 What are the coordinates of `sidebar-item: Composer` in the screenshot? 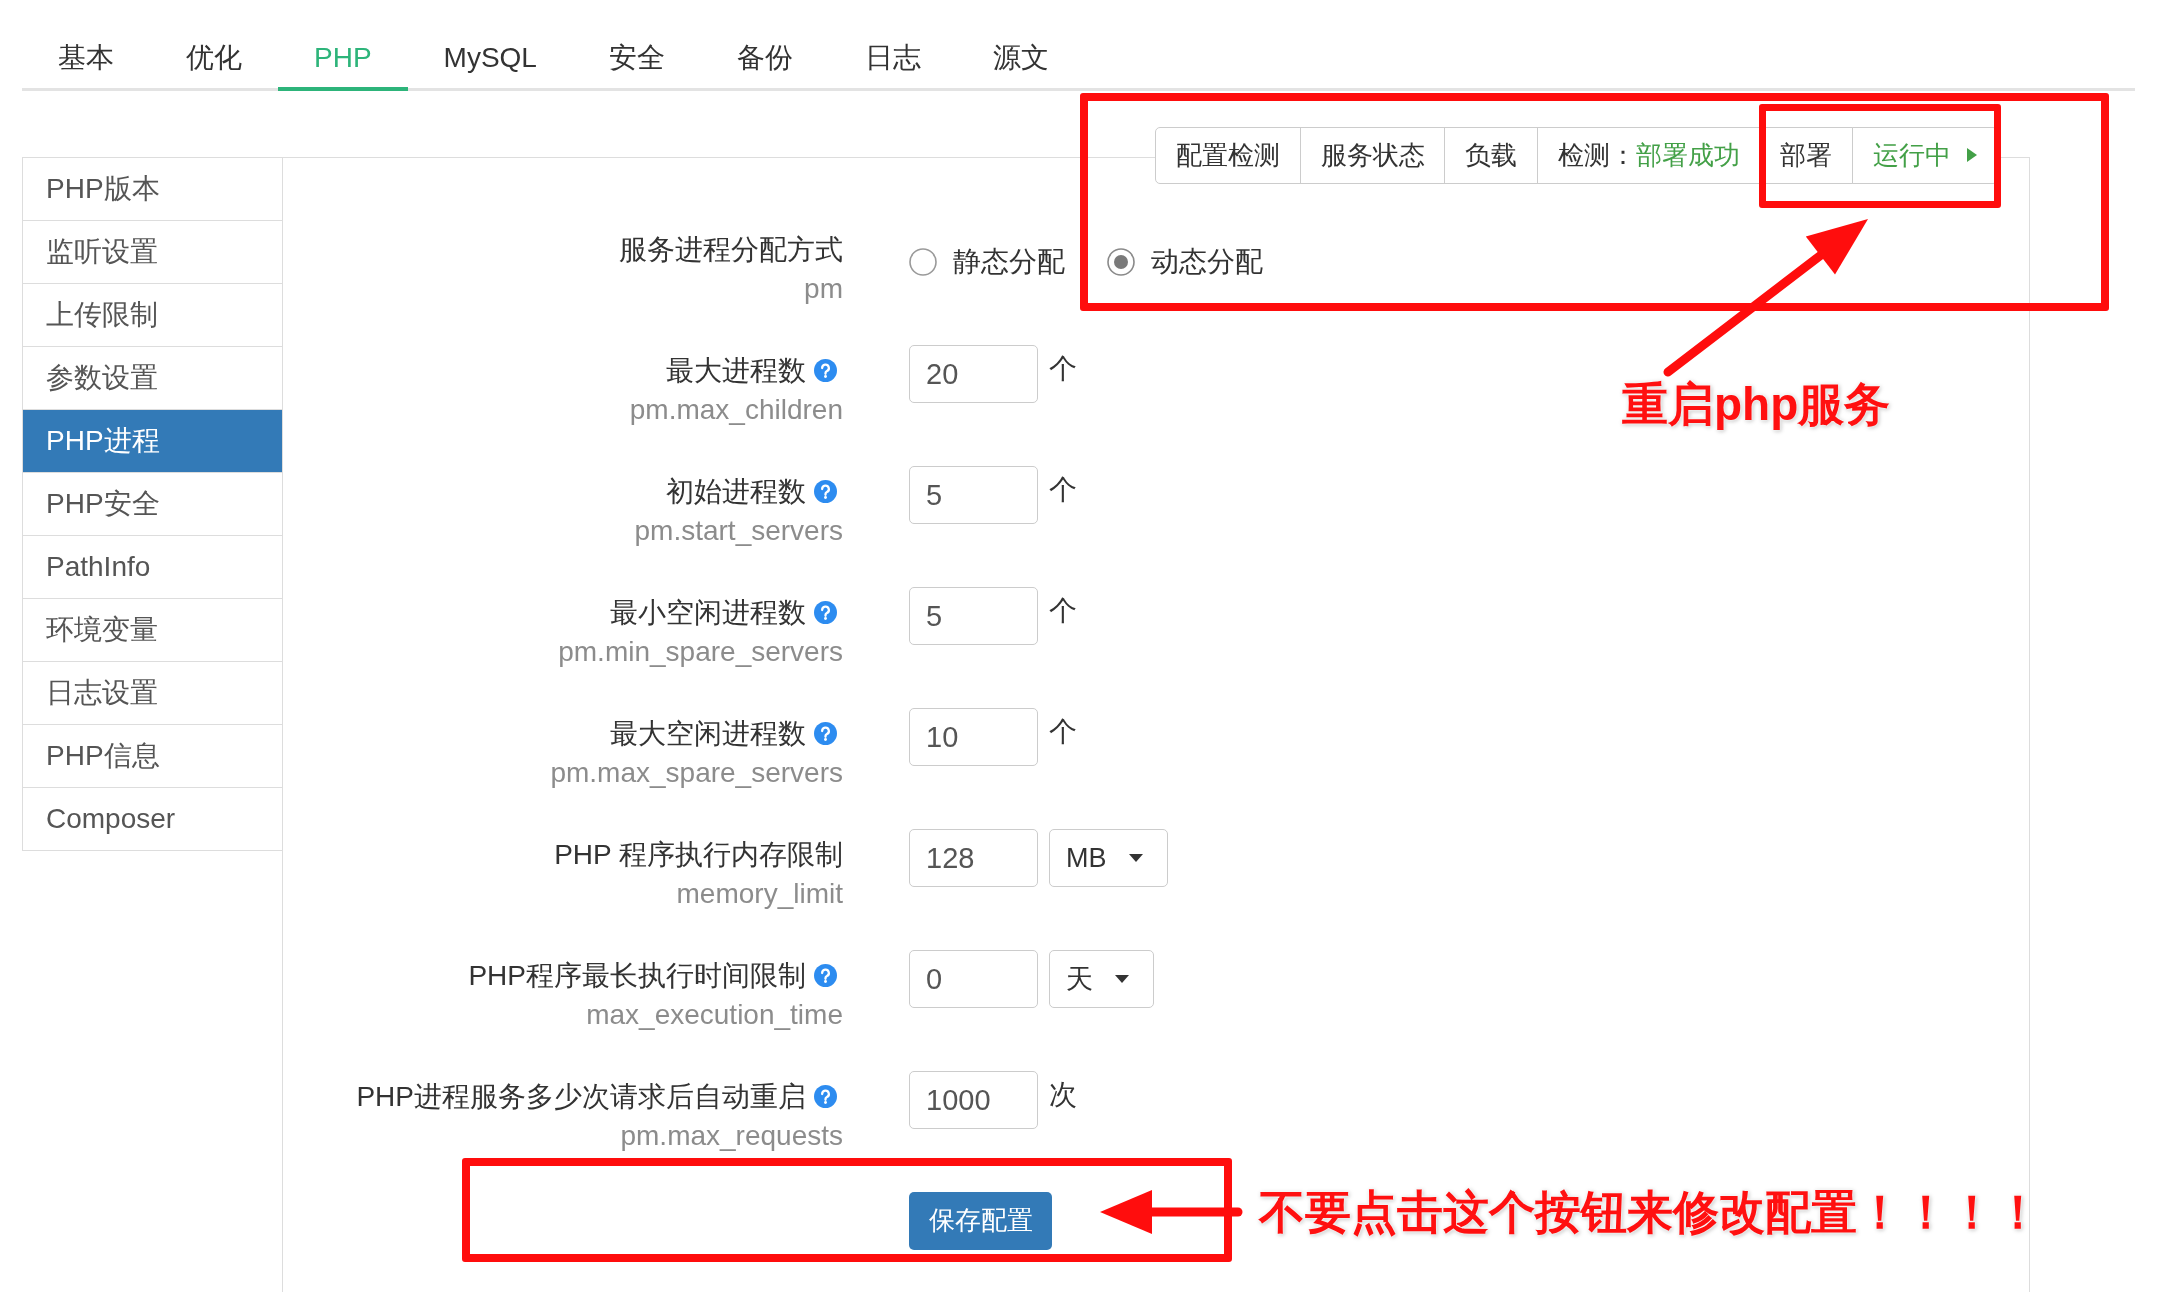 It's located at (152, 819).